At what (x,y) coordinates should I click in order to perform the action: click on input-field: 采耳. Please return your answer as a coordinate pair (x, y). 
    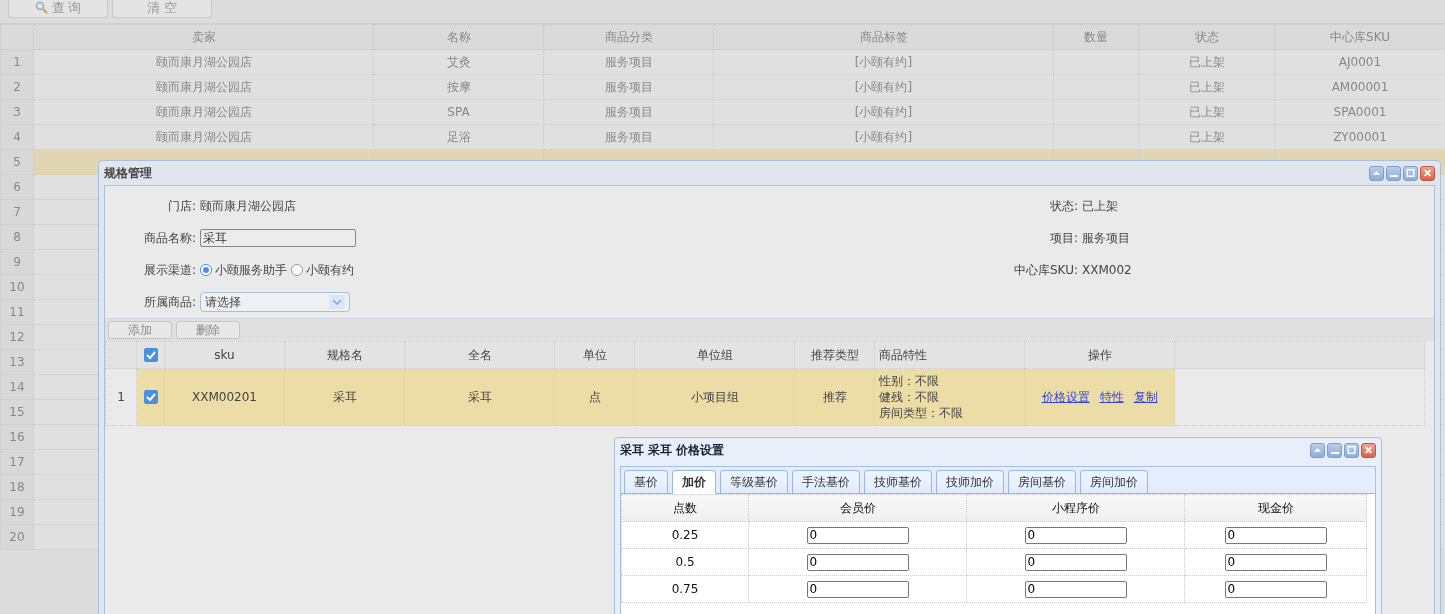
    Looking at the image, I should click on (278, 238).